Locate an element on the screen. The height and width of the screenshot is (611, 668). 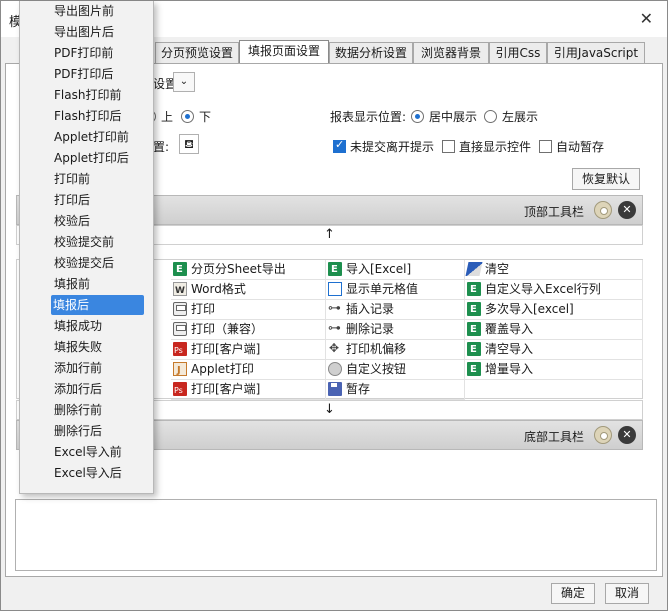
btn-multi-import: 多次导入[excel] is located at coordinates (554, 310).